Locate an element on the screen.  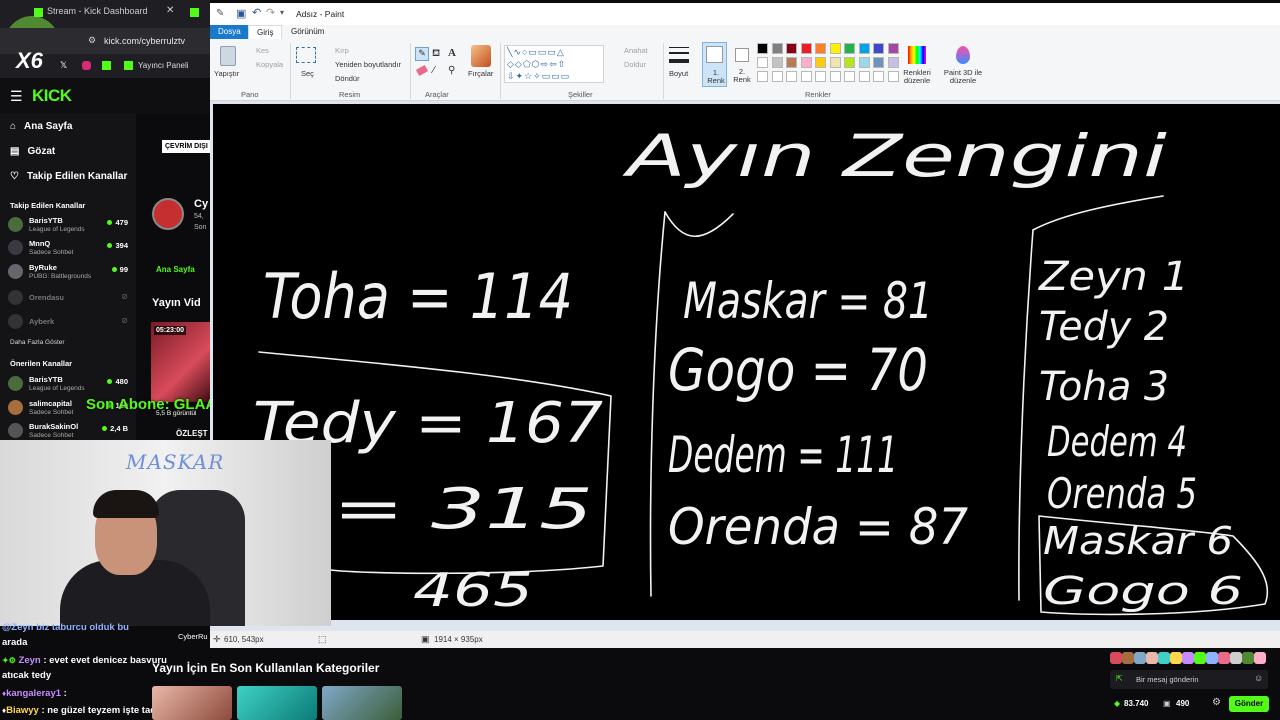
tab-close-icon: ✕ is located at coordinates (170, 10).